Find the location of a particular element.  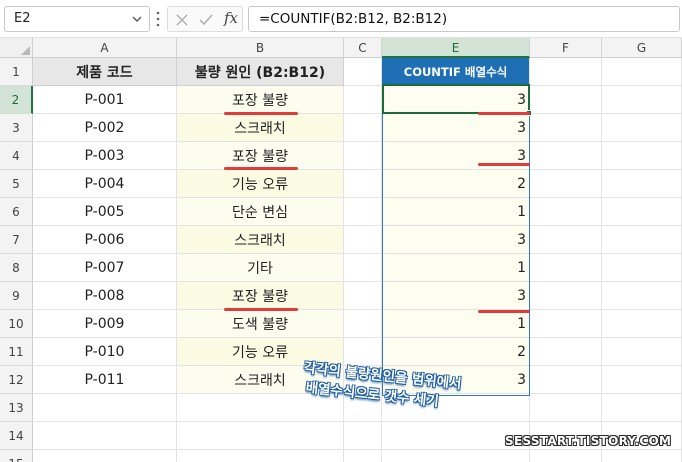

row-header-12: 12 is located at coordinates (16, 380).